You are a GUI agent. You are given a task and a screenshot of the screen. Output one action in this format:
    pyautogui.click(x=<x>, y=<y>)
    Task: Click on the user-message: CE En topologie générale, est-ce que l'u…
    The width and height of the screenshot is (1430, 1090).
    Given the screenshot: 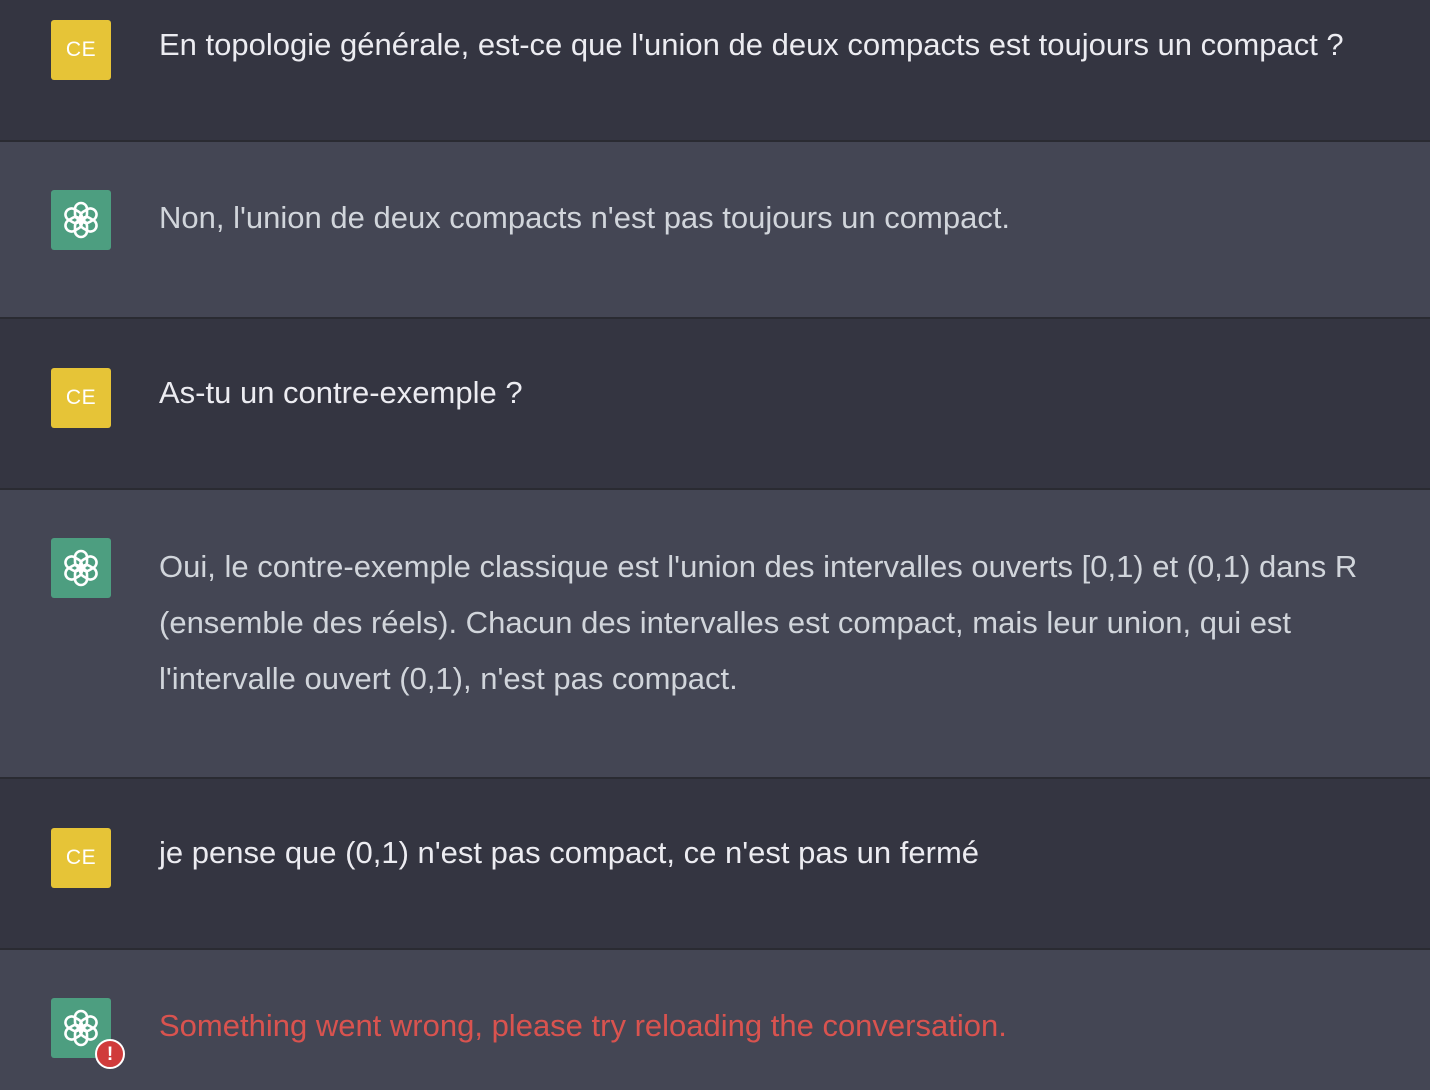 What is the action you would take?
    pyautogui.click(x=715, y=71)
    